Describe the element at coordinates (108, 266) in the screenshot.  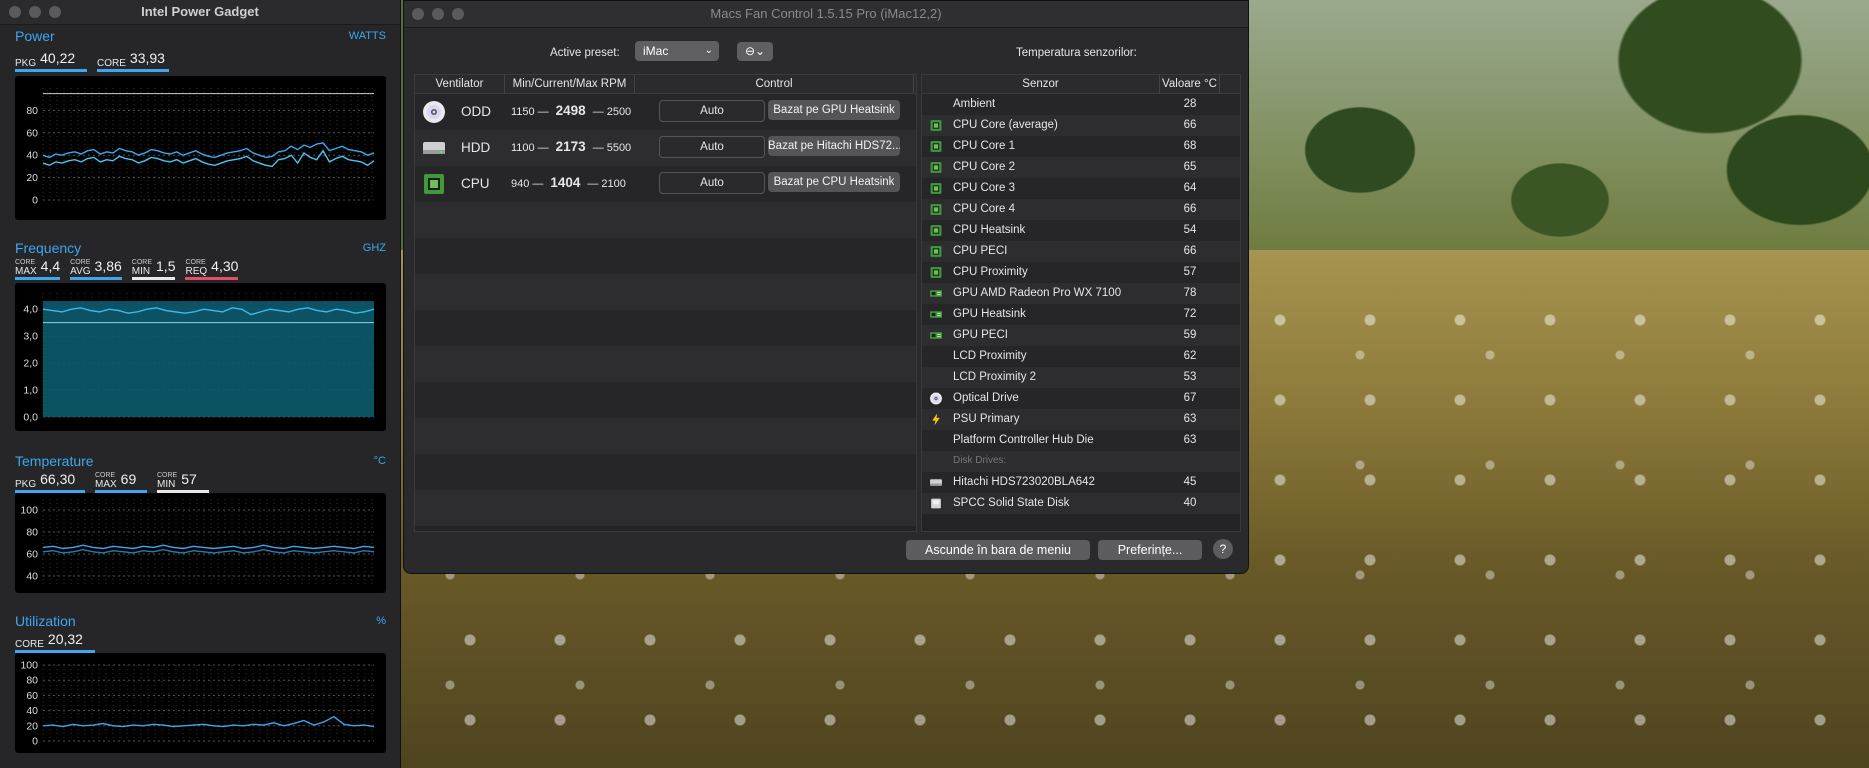
I see `freq-avg-value: 3,86` at that location.